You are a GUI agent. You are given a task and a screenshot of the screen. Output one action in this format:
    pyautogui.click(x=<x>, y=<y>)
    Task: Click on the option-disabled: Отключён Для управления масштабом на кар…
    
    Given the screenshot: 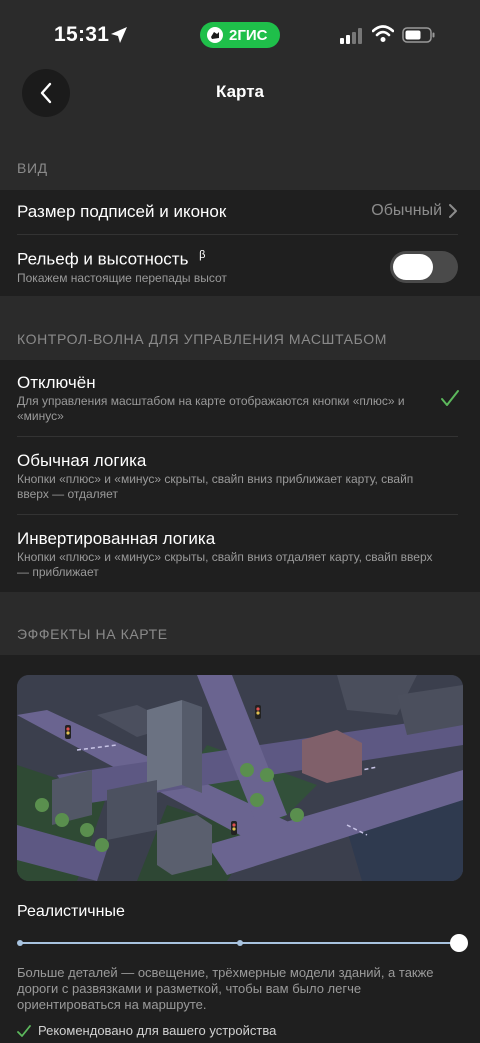 What is the action you would take?
    pyautogui.click(x=240, y=398)
    